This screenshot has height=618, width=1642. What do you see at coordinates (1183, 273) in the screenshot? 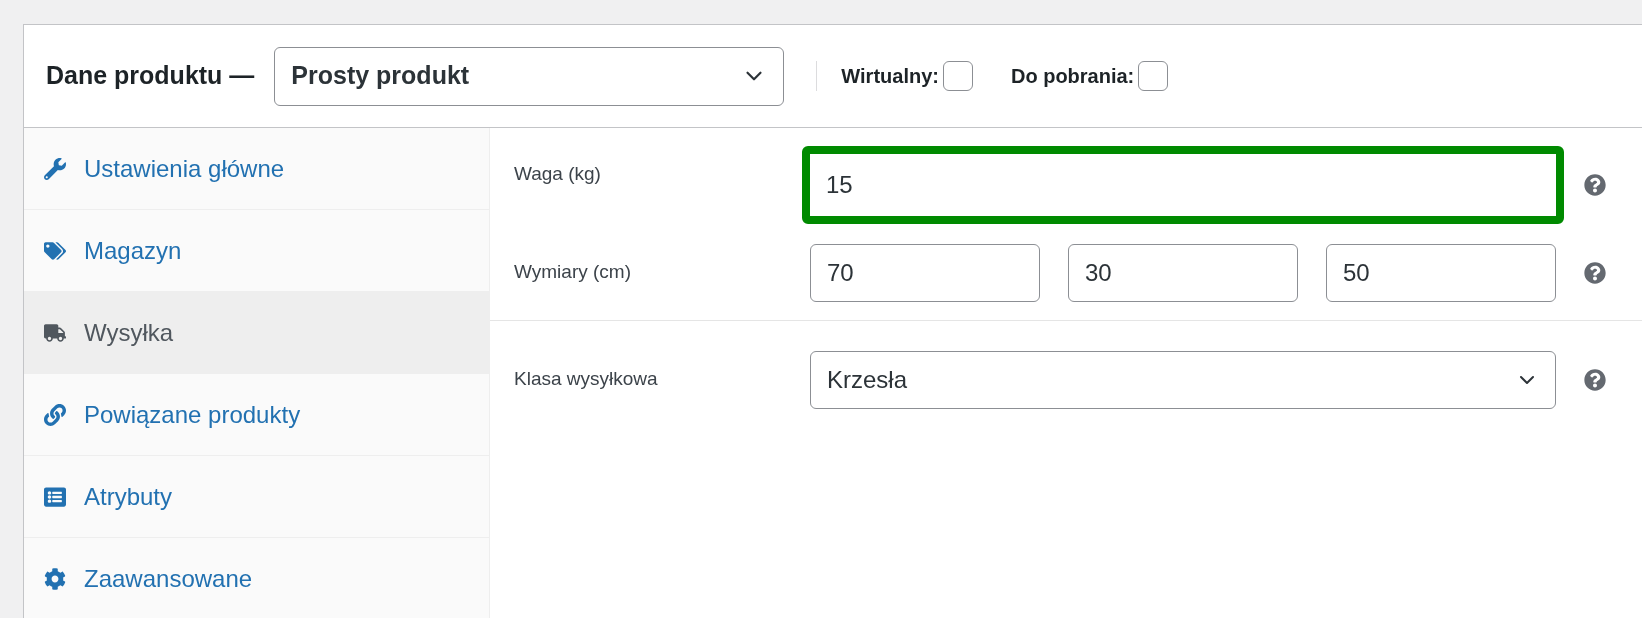
I see `dimension-field: 30` at bounding box center [1183, 273].